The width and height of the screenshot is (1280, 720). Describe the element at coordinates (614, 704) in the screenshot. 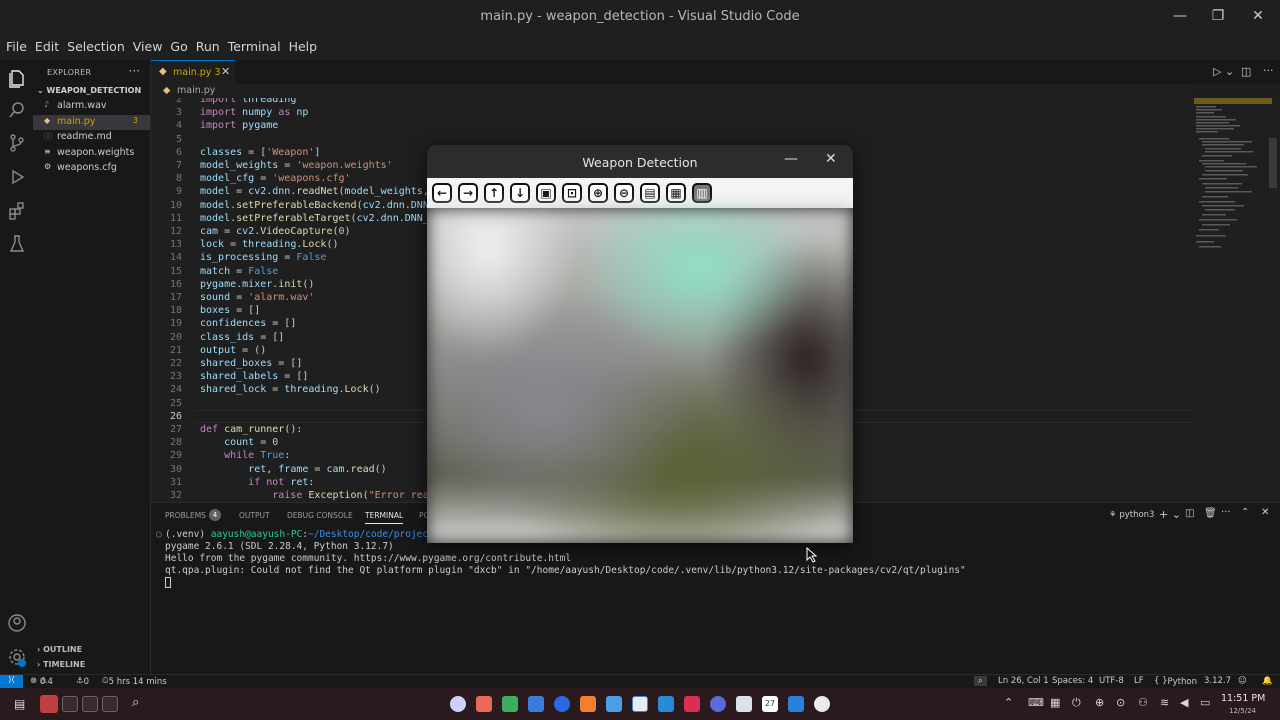

I see `windows-app-icon` at that location.